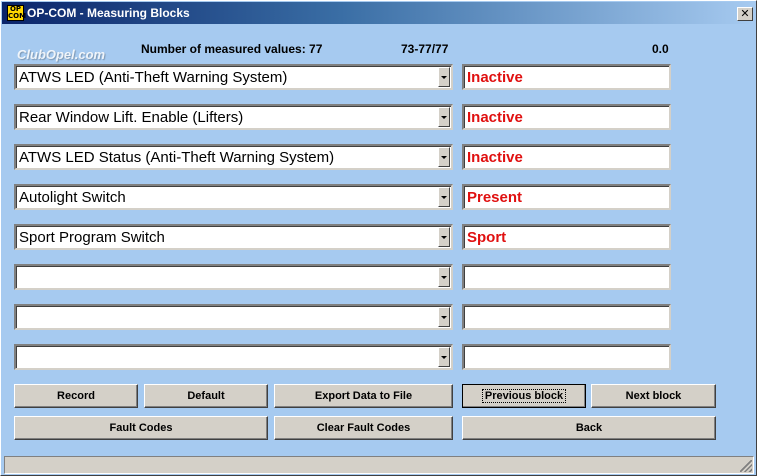  I want to click on default-button: Default, so click(206, 396).